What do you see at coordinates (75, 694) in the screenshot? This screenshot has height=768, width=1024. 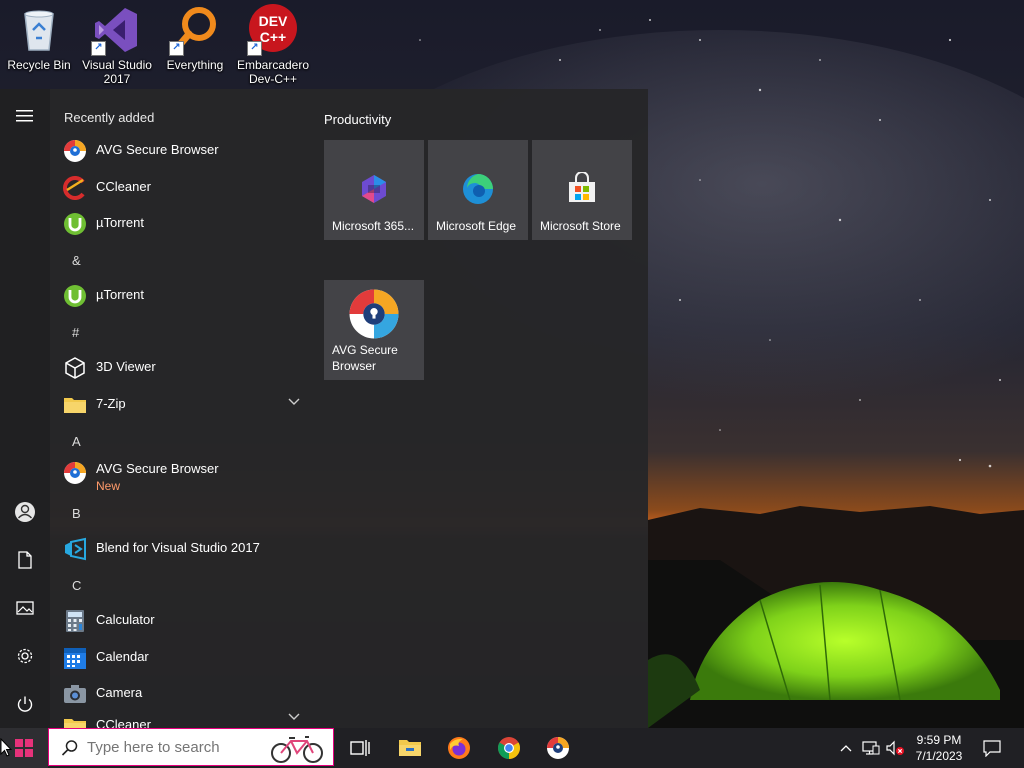 I see `camera-icon` at bounding box center [75, 694].